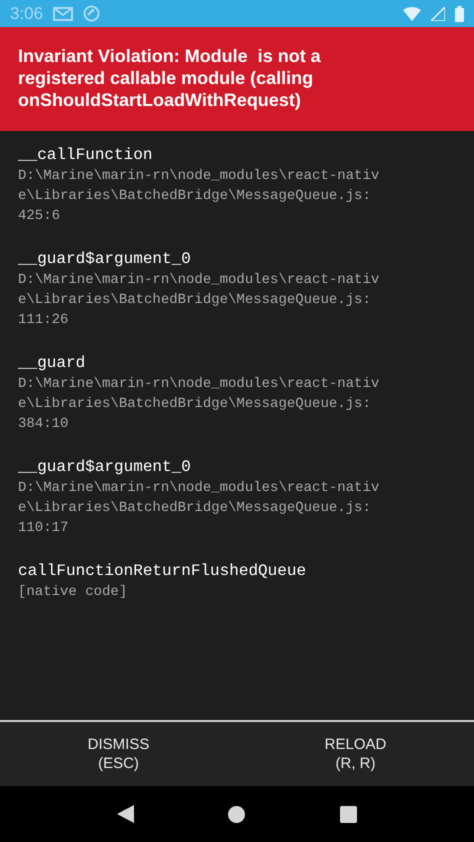  Describe the element at coordinates (355, 754) in the screenshot. I see `action-button: RELOAD (R, R)` at that location.